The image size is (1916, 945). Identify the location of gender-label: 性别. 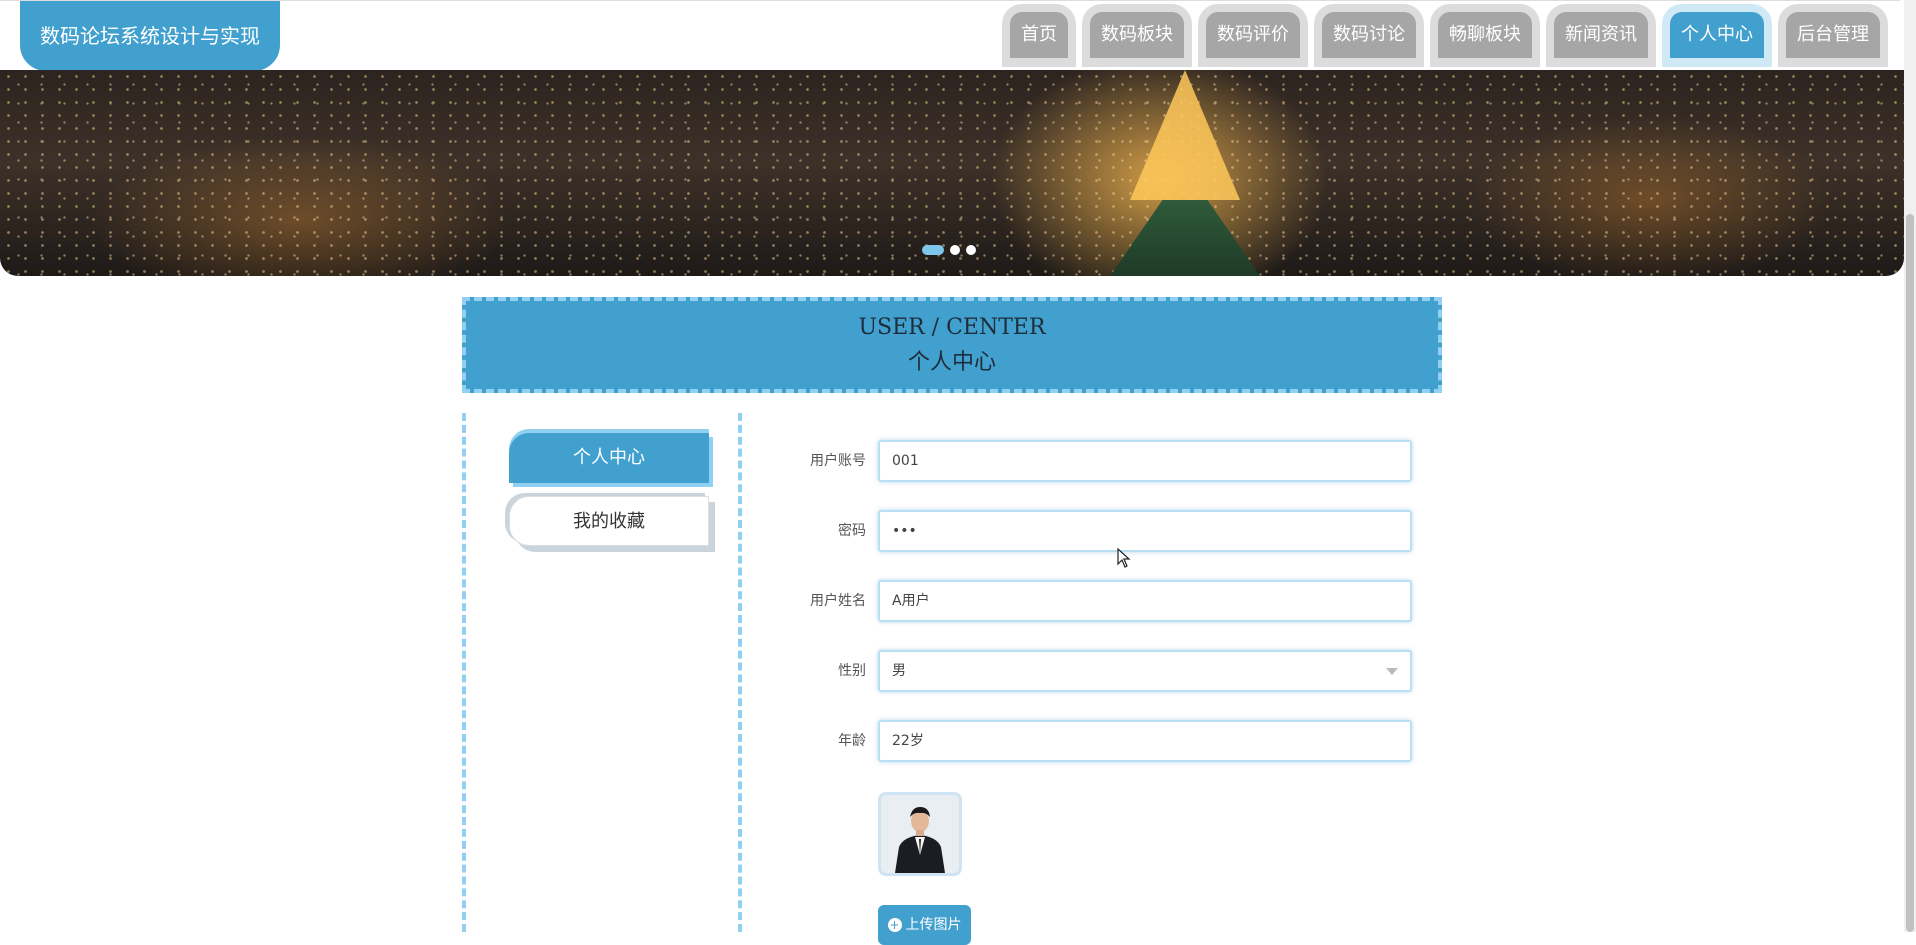
(852, 671).